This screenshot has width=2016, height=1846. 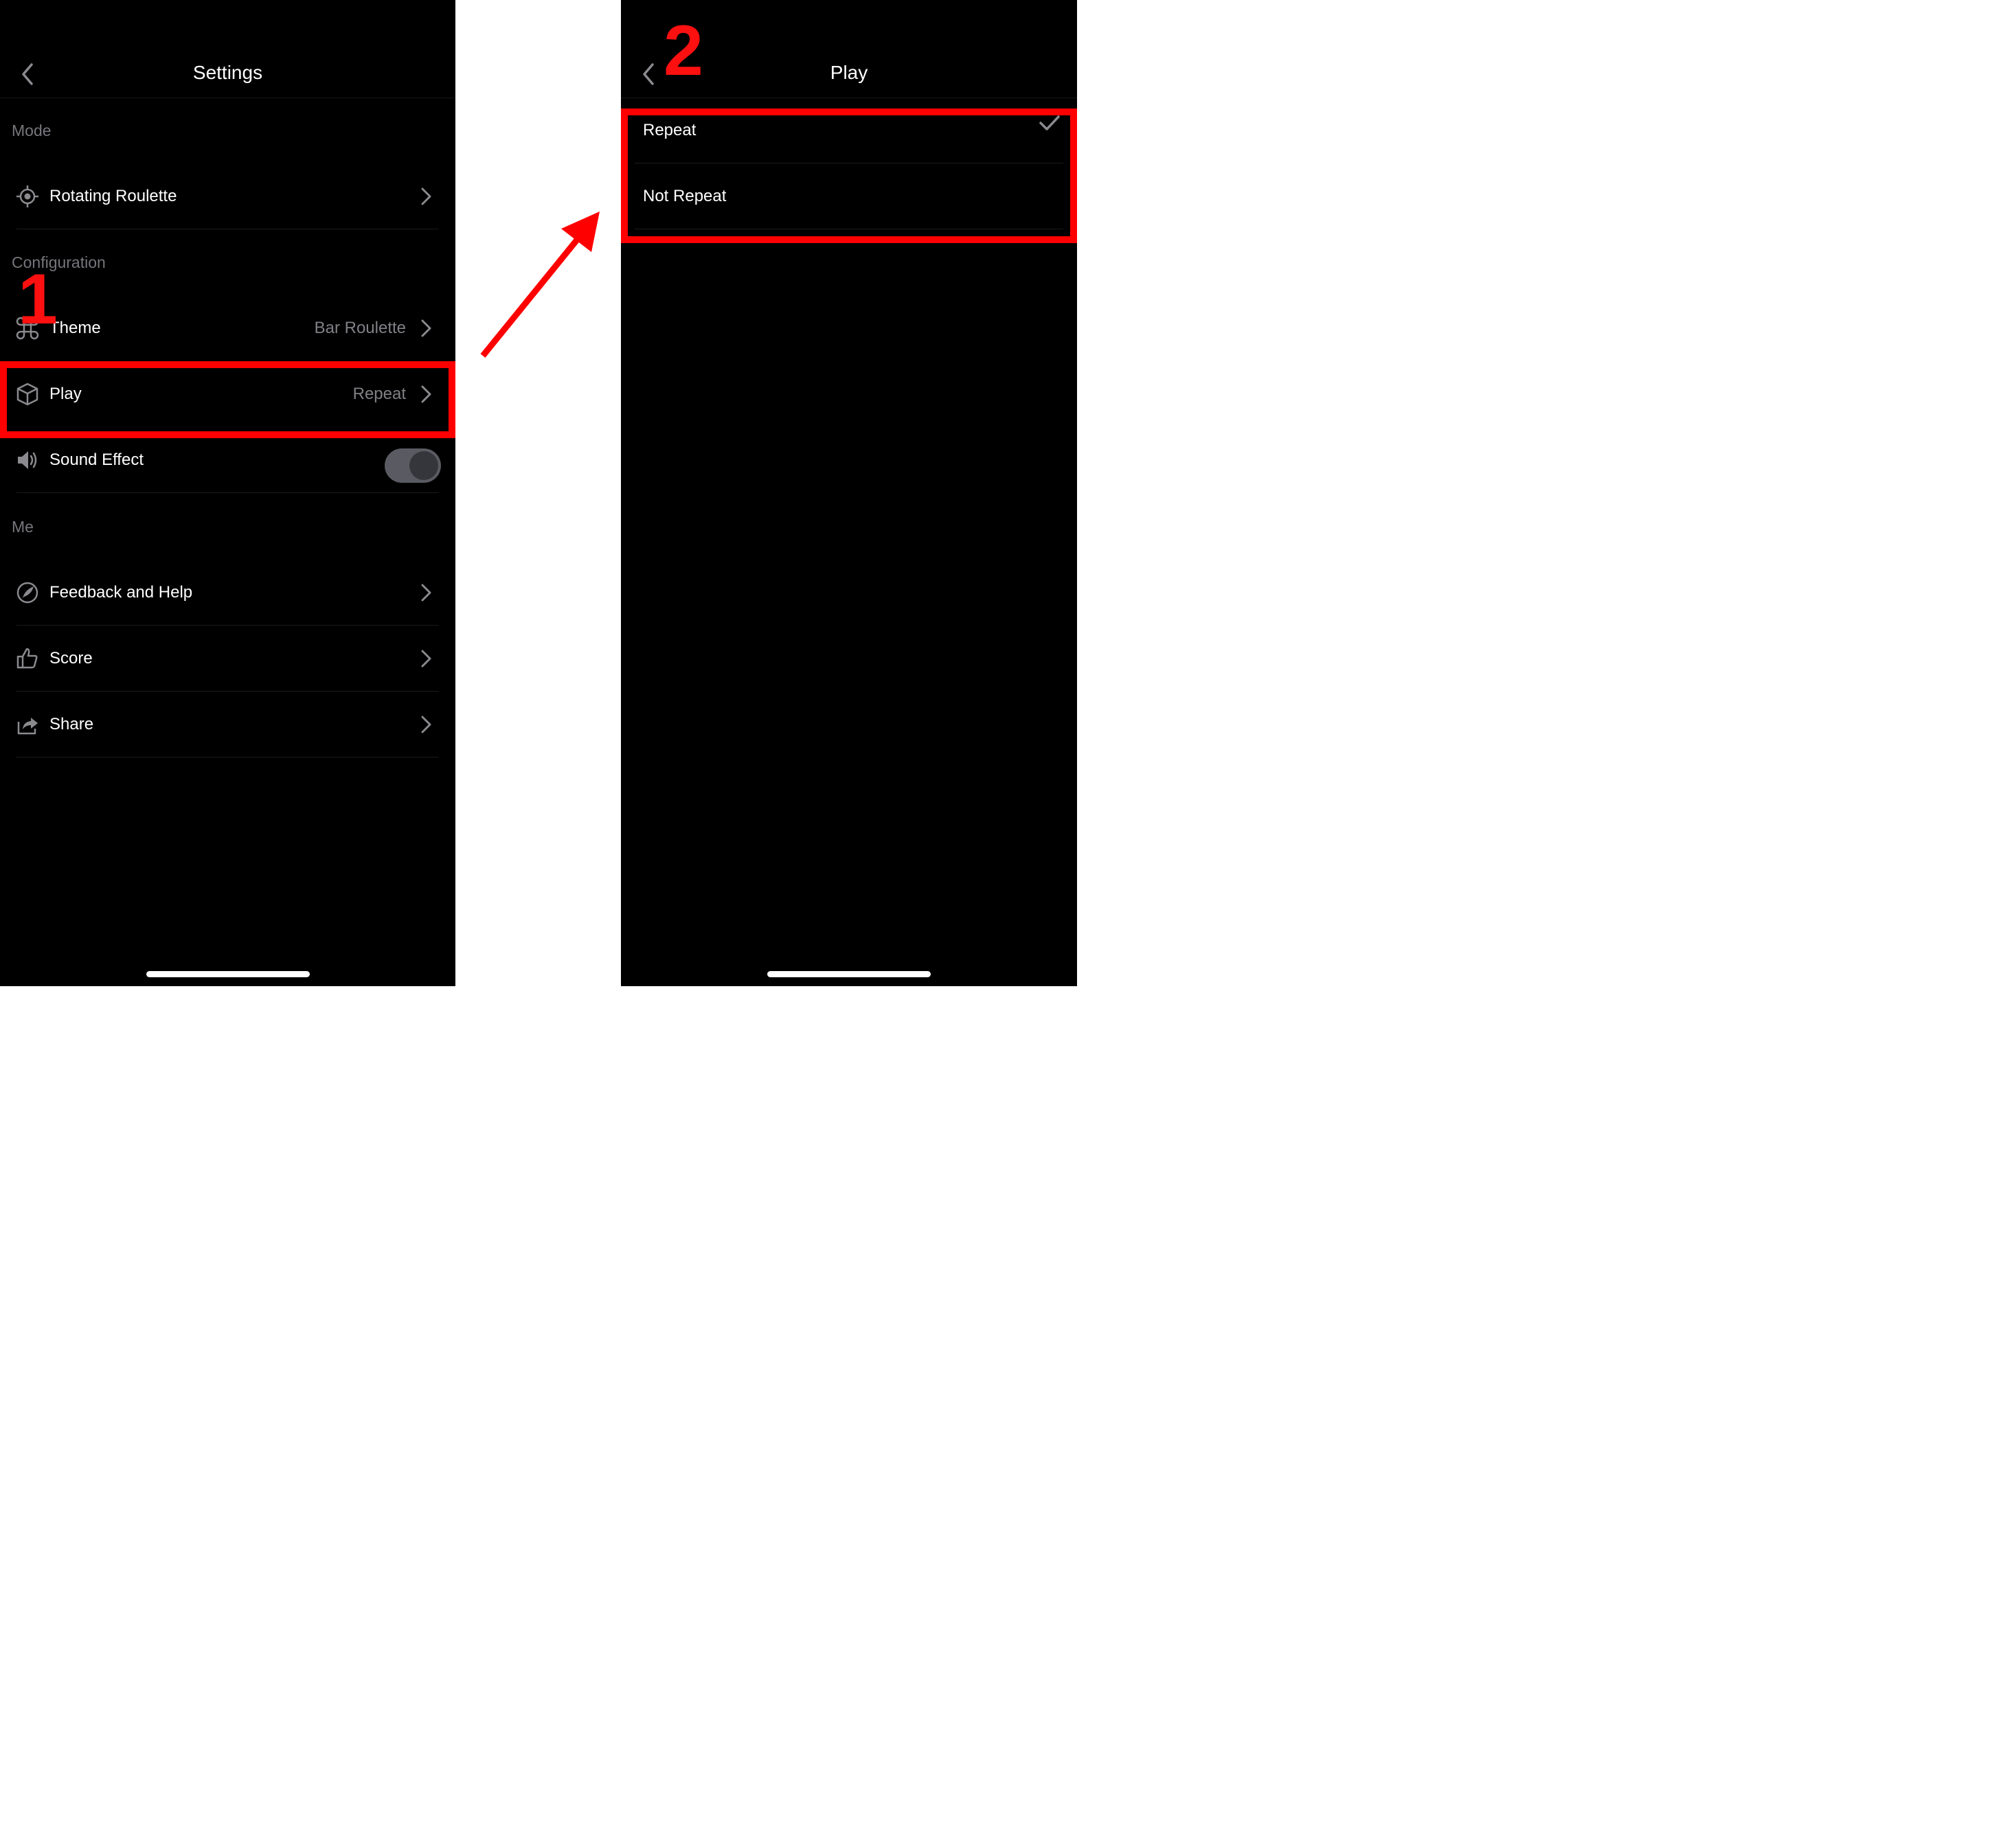 I want to click on settings-row-feedback-and-help: Feedback and Help, so click(x=228, y=593).